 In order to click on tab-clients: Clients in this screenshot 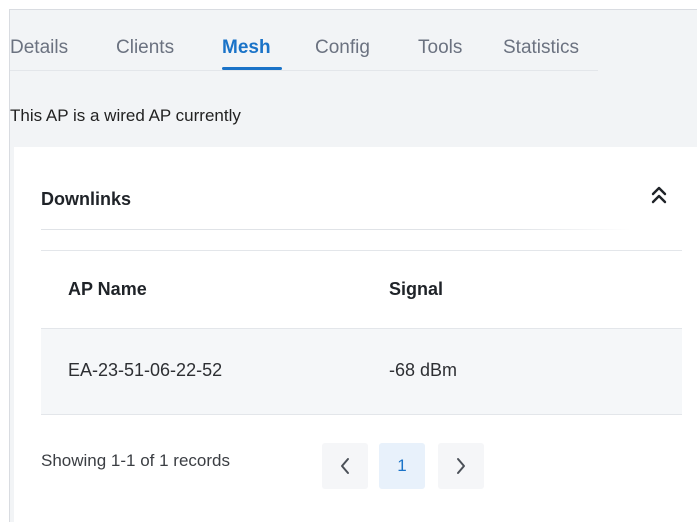, I will do `click(145, 48)`.